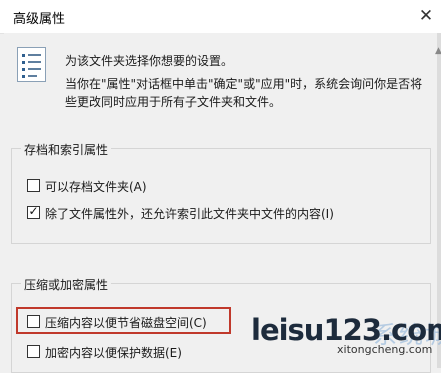 This screenshot has width=441, height=373. I want to click on archive-group-label: 存档和索引属性, so click(66, 149).